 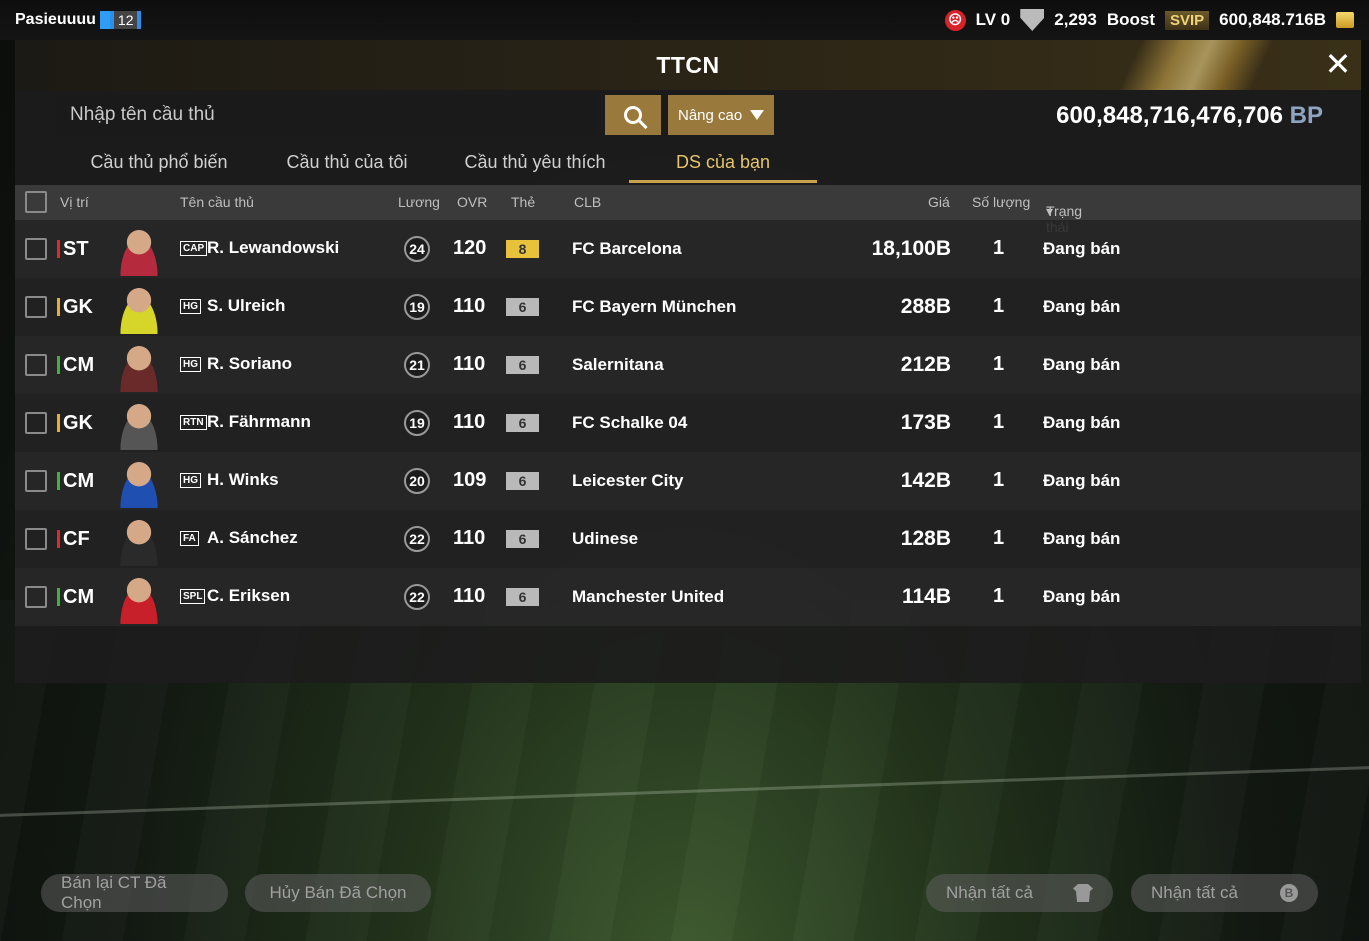 What do you see at coordinates (628, 480) in the screenshot?
I see `player-club: Leicester City` at bounding box center [628, 480].